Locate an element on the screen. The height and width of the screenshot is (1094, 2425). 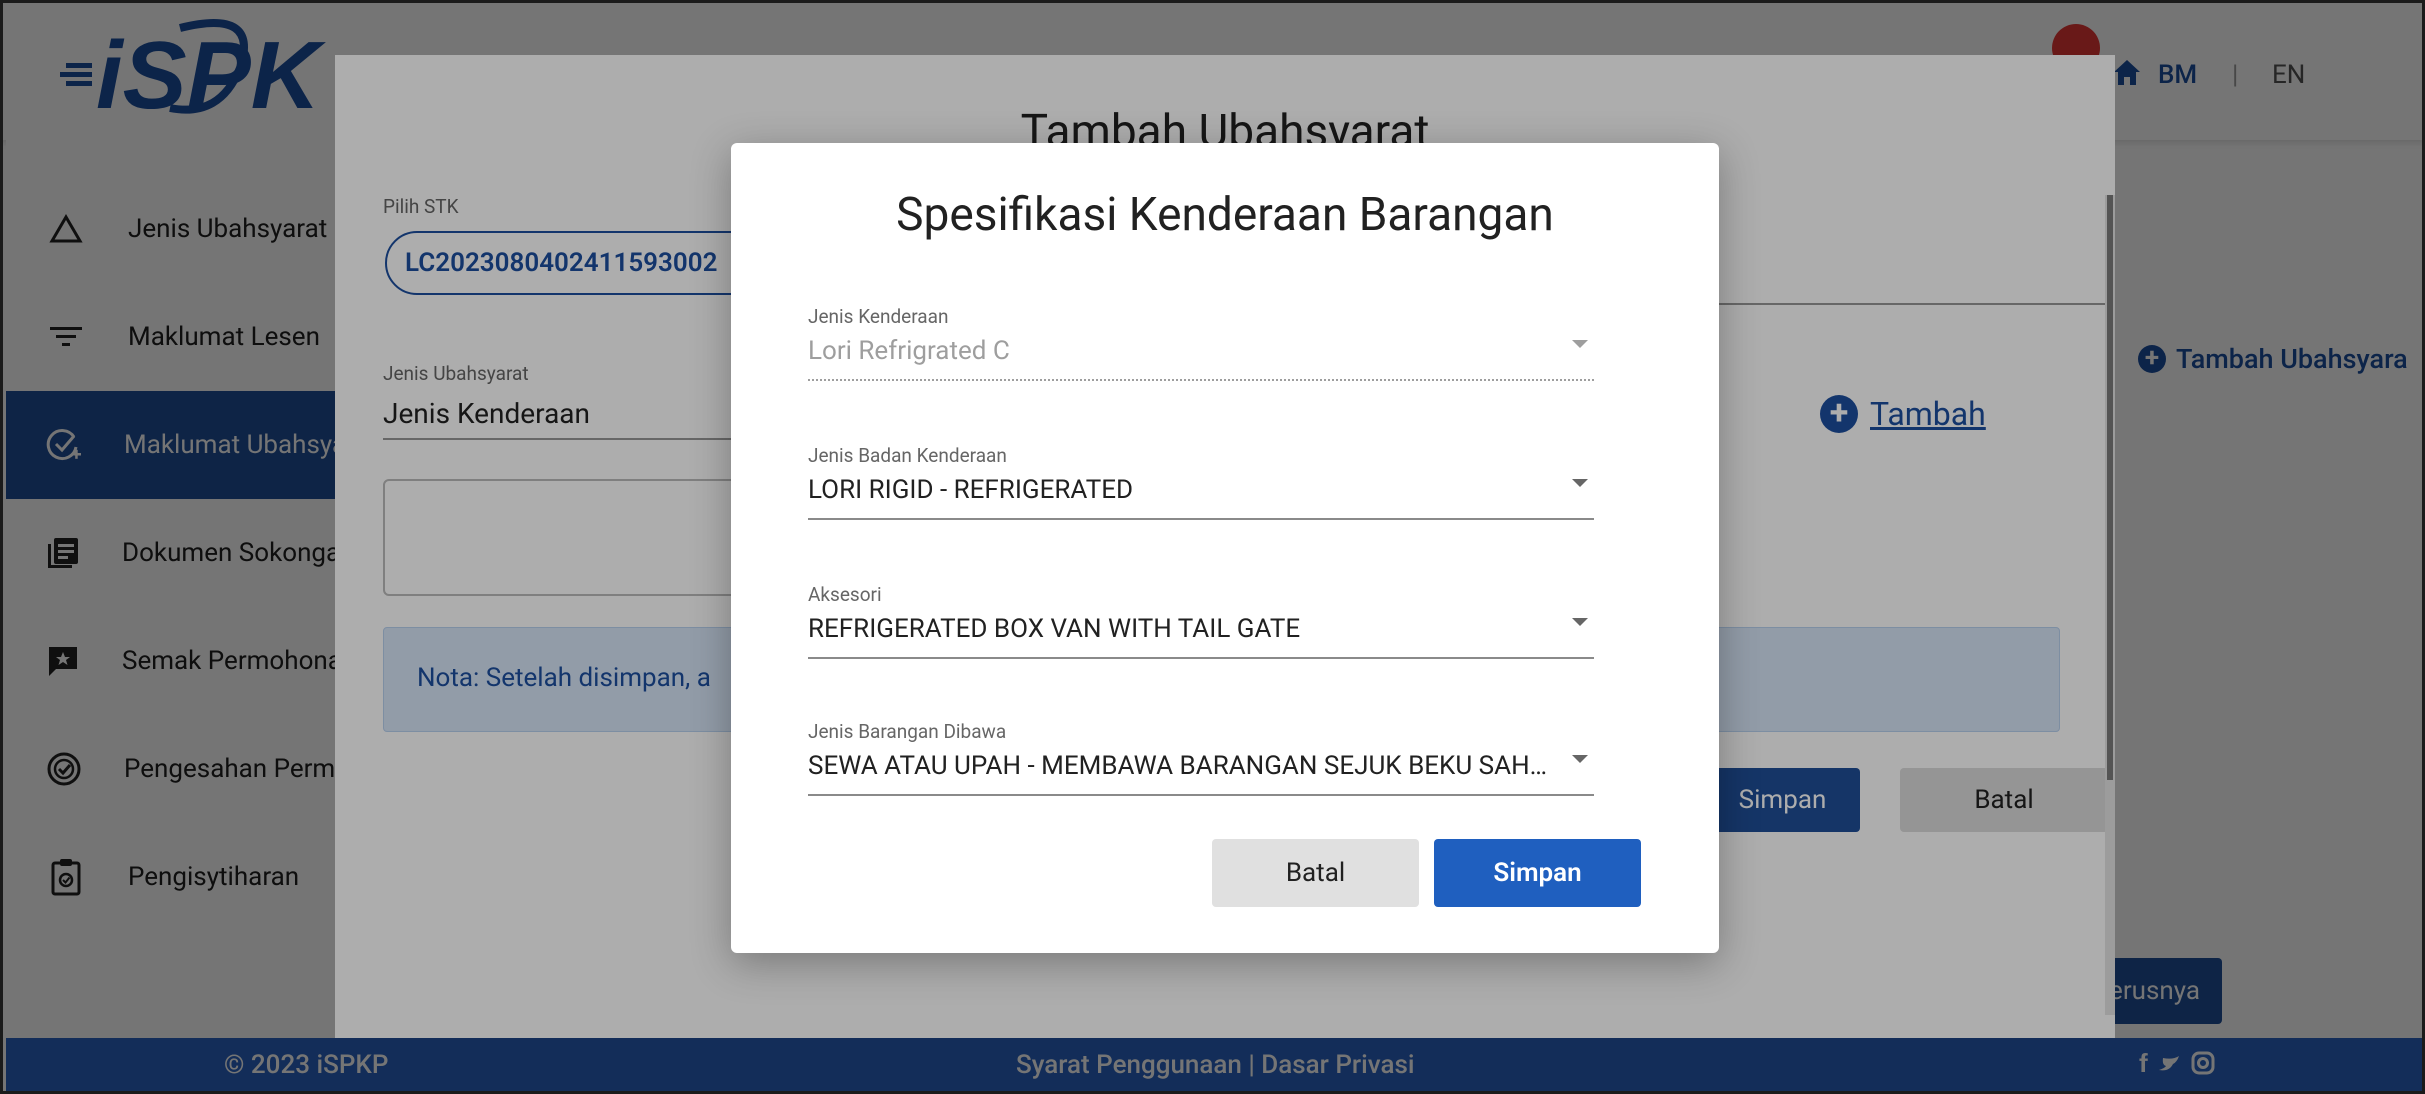
simpan-button: Simpan is located at coordinates (1537, 873).